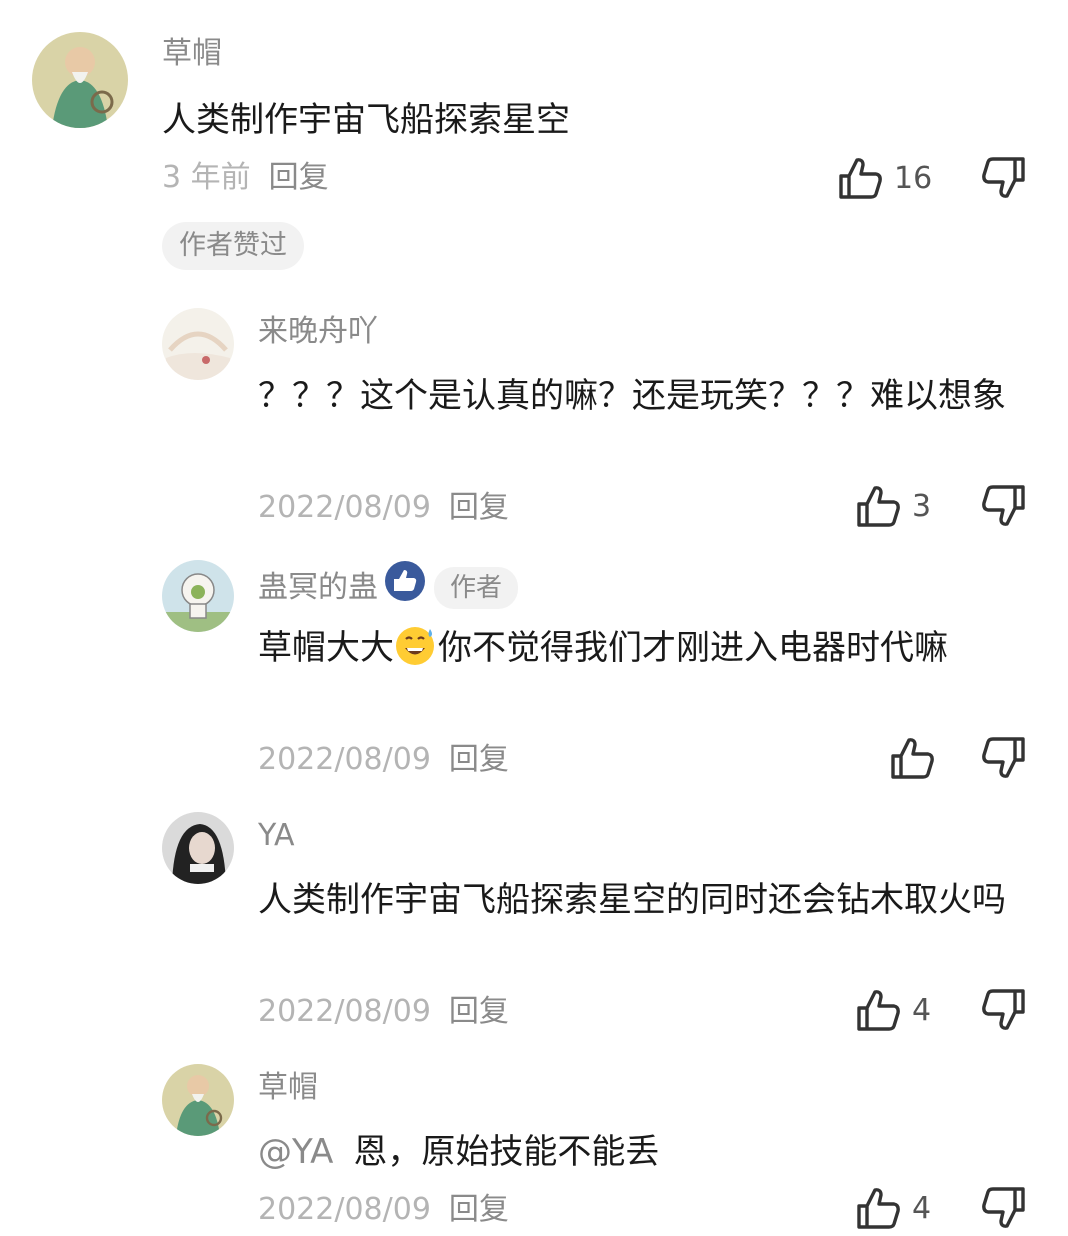  What do you see at coordinates (693, 648) in the screenshot?
I see `comment-text-after: 你不觉得我们才刚进入电器时代嘛` at bounding box center [693, 648].